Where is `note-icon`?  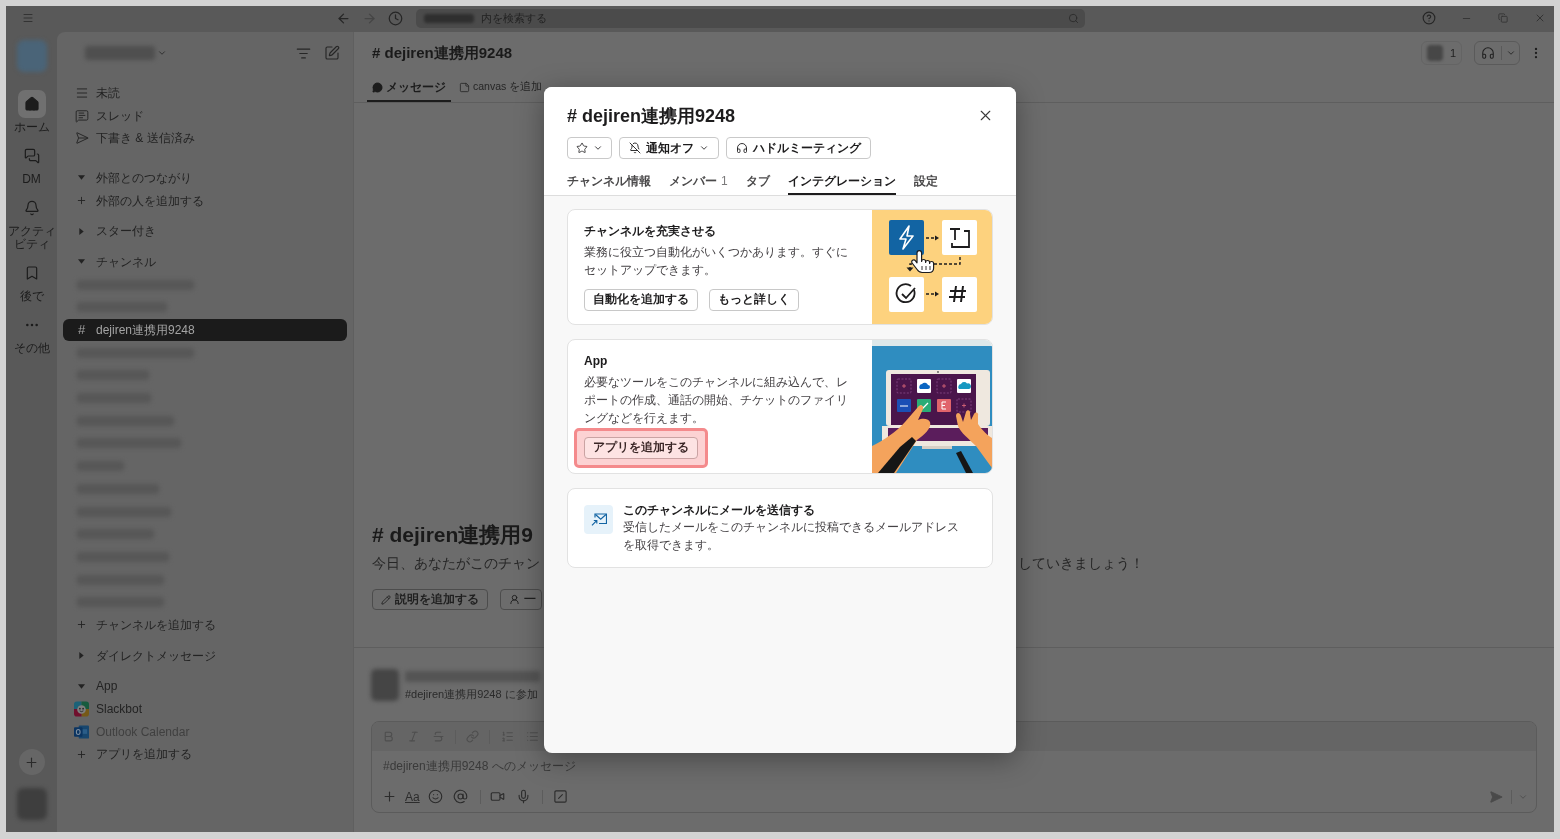 note-icon is located at coordinates (464, 87).